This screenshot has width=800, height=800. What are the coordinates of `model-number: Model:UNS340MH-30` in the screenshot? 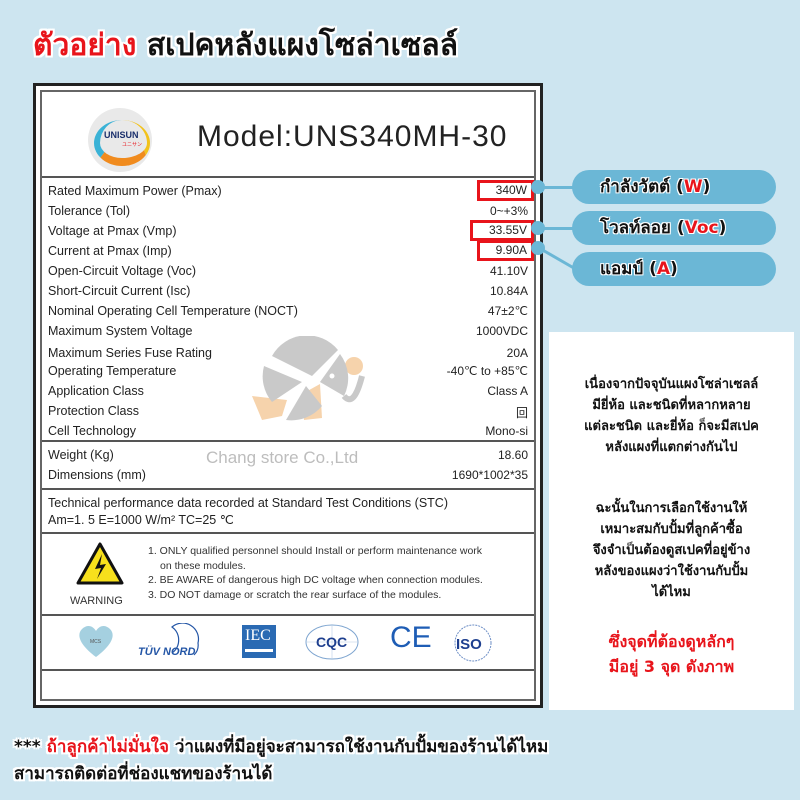 It's located at (352, 136).